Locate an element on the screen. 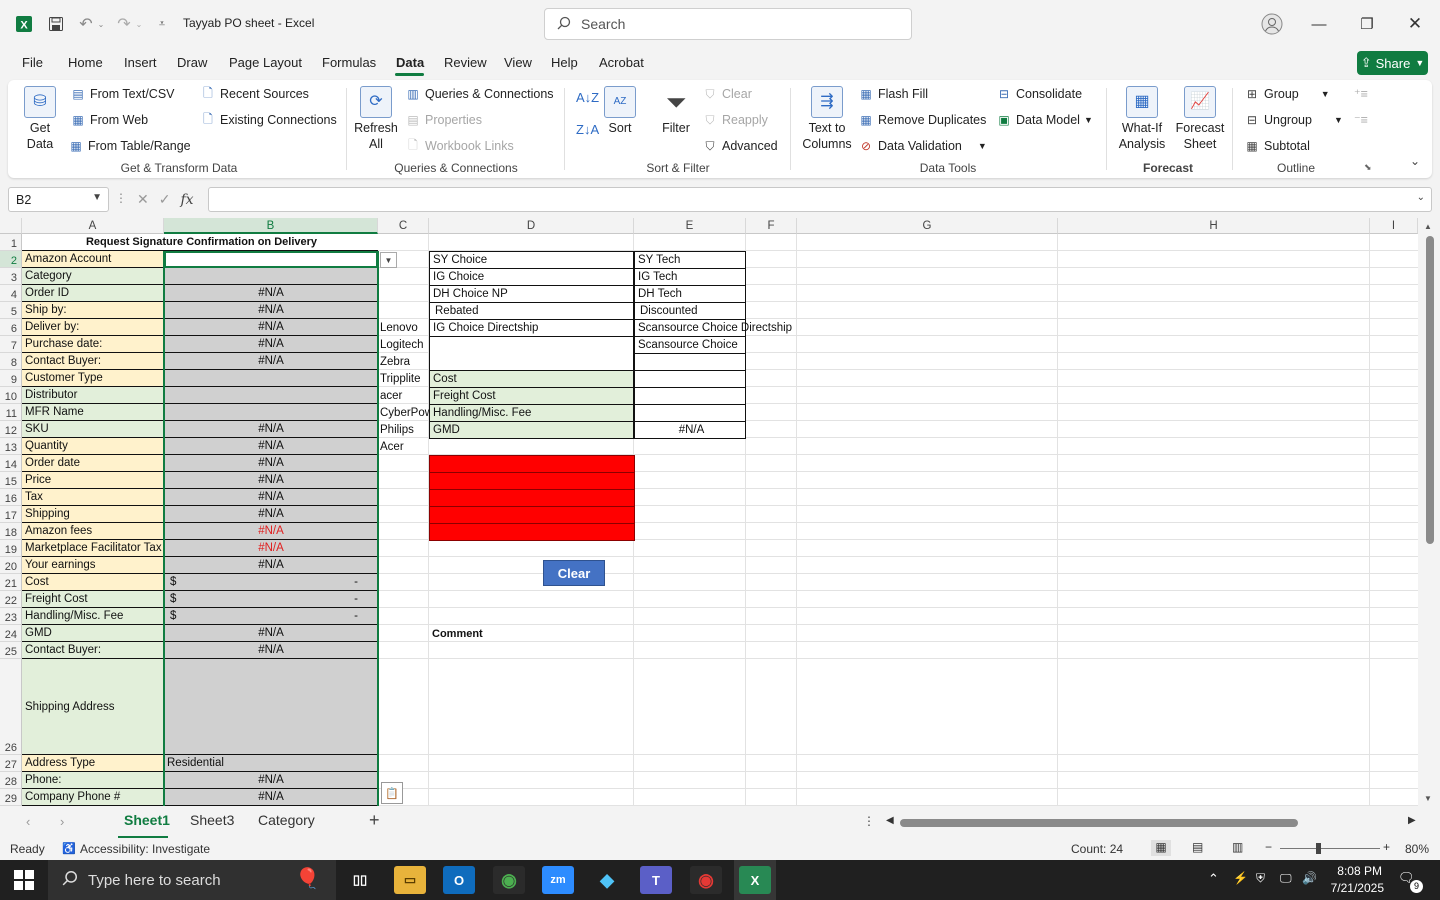 The width and height of the screenshot is (1440, 900). show-hidden-icons-icon: ⌃ is located at coordinates (1213, 879).